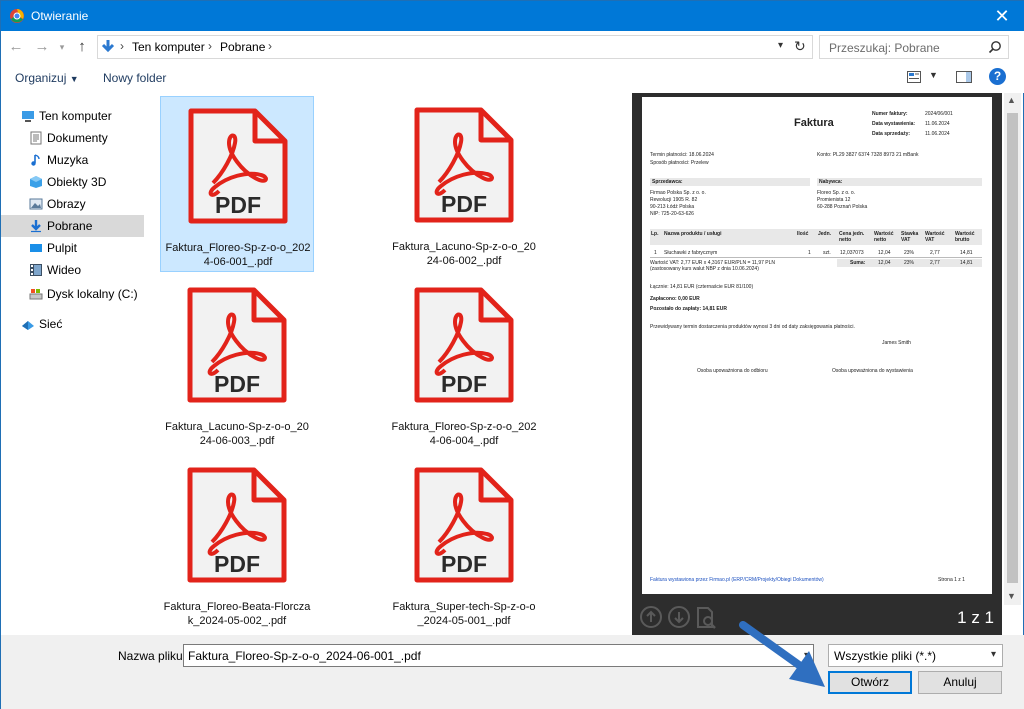 This screenshot has height=709, width=1024. What do you see at coordinates (455, 47) in the screenshot?
I see `address-bar: › Ten komputer › Pobrane › ▾ ↻` at bounding box center [455, 47].